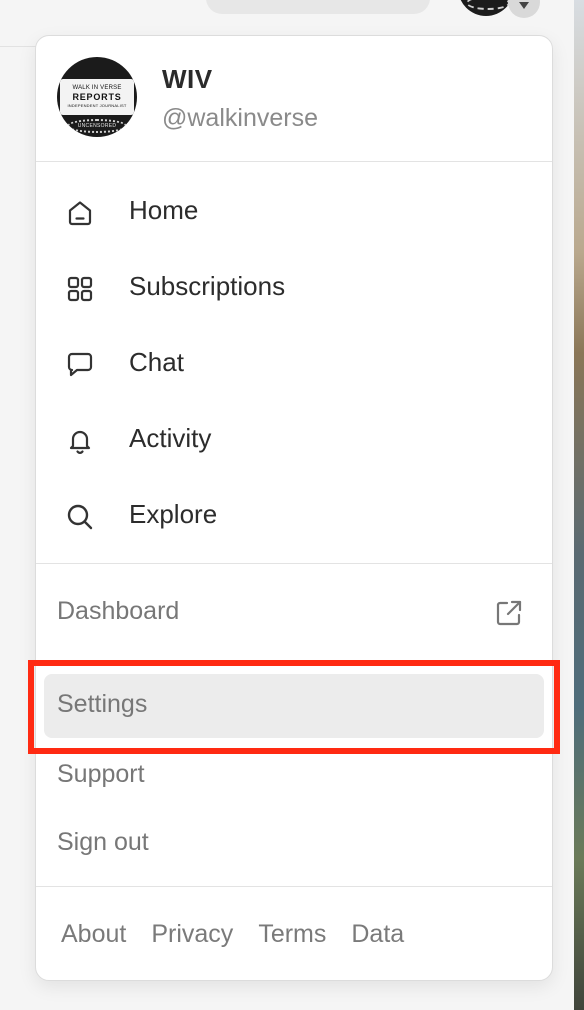 Image resolution: width=584 pixels, height=1010 pixels. Describe the element at coordinates (486, 8) in the screenshot. I see `account-avatar-button` at that location.